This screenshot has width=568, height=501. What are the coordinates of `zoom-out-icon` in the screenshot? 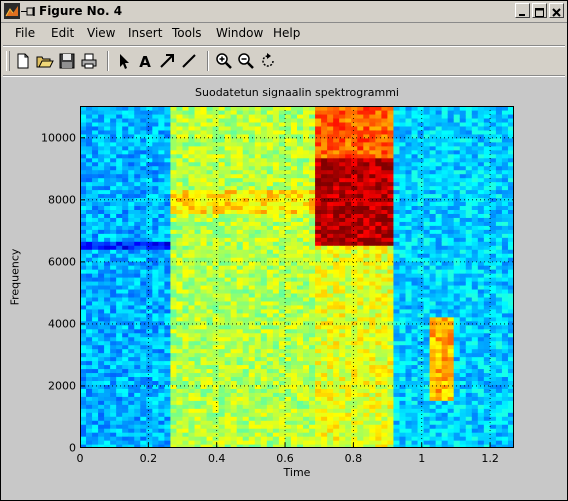 It's located at (246, 61).